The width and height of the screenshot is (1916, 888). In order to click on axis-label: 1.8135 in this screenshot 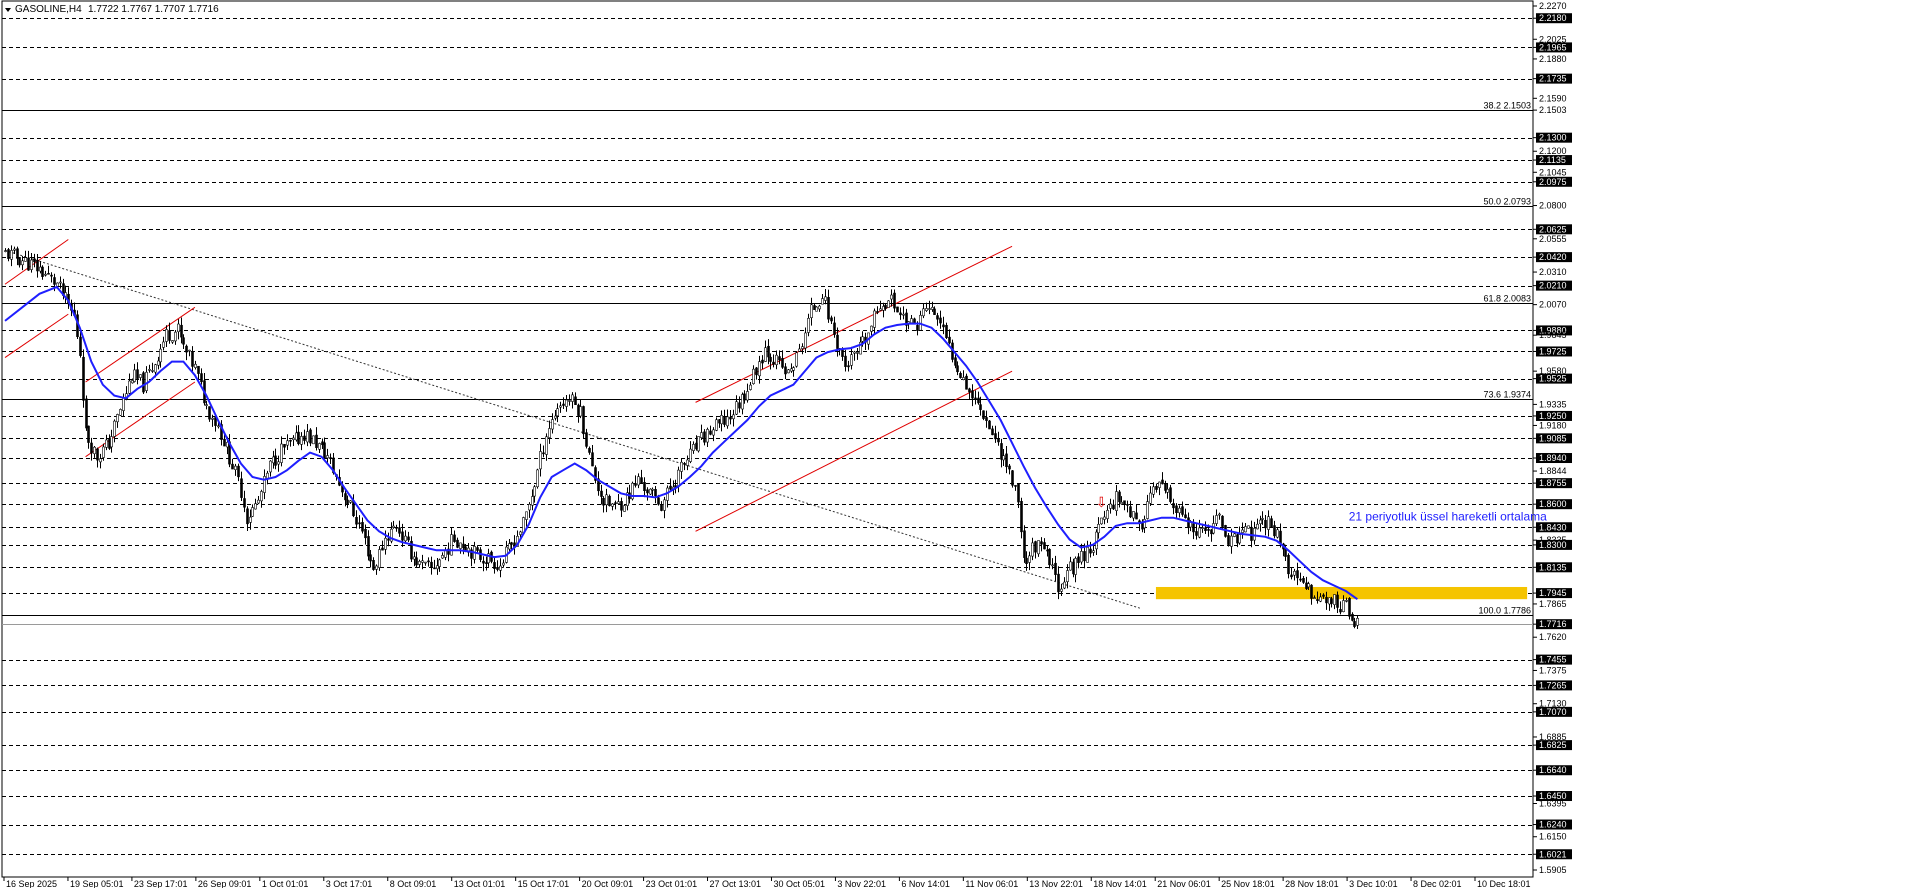, I will do `click(1553, 567)`.